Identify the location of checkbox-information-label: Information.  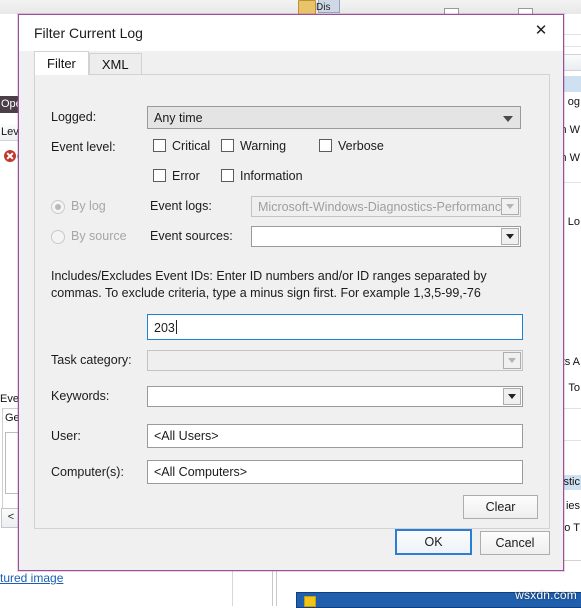
(271, 176).